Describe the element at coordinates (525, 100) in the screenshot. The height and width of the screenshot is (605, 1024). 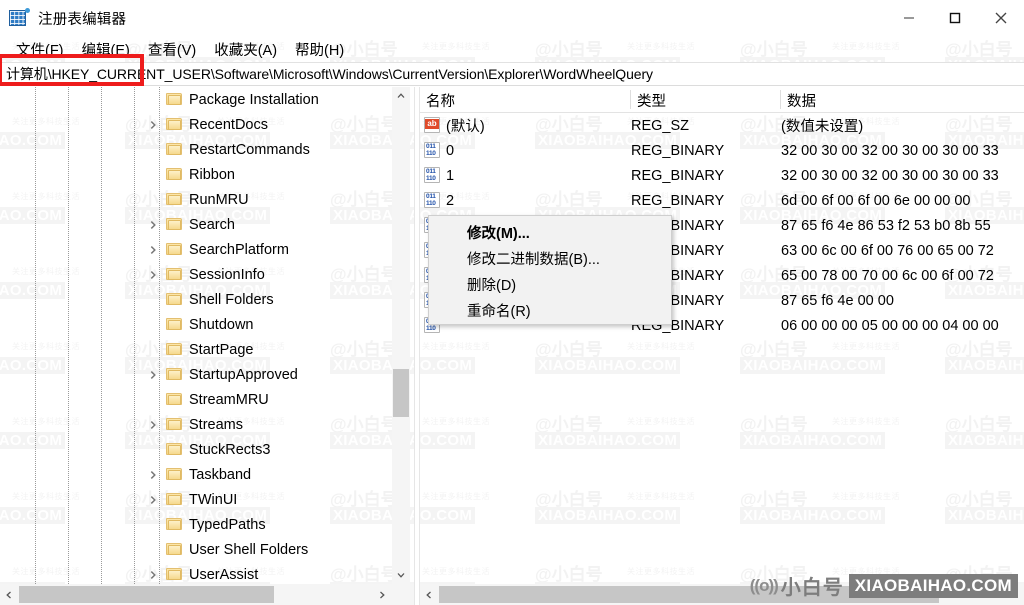
I see `column-header-name: 名称` at that location.